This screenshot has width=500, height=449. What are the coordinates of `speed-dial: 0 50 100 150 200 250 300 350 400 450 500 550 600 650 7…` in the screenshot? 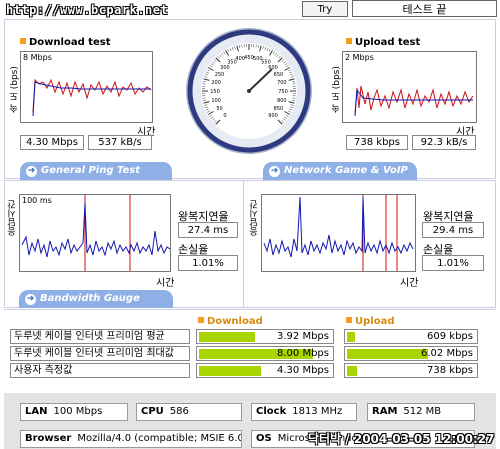 It's located at (249, 91).